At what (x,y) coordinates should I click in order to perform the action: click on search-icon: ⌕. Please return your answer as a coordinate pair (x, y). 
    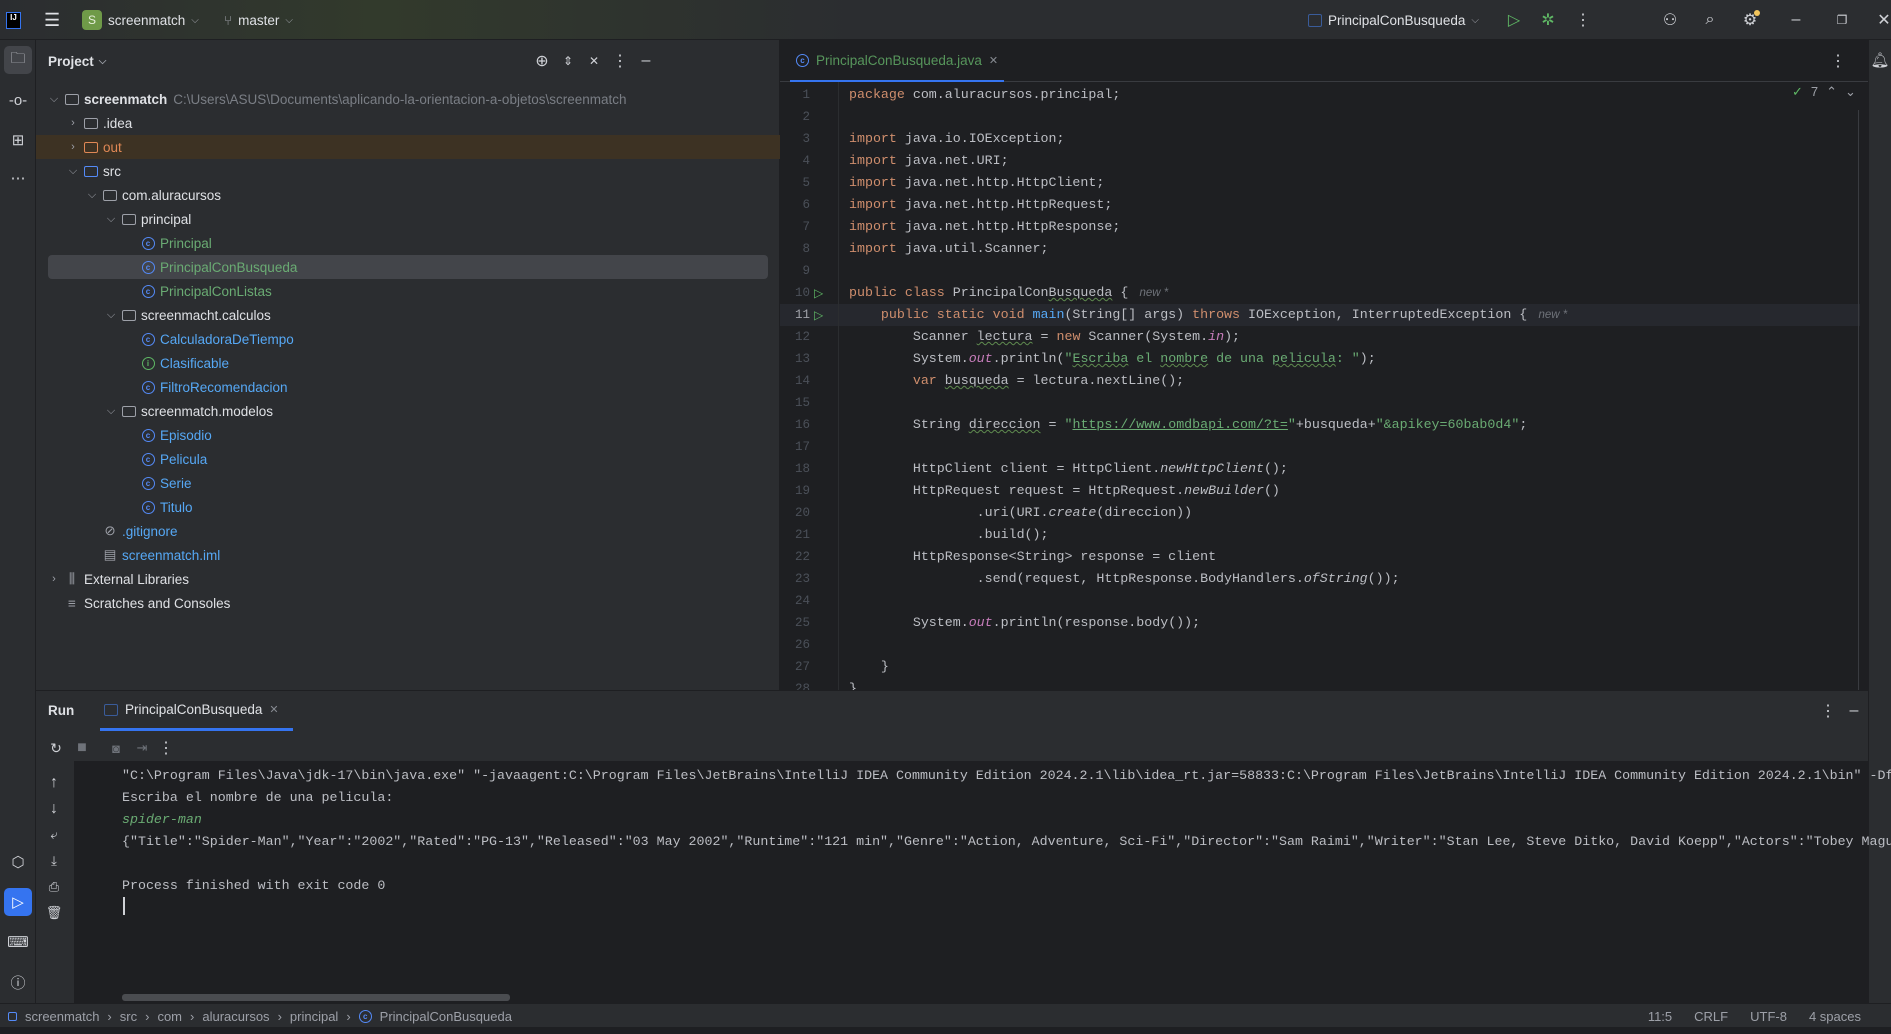
    Looking at the image, I should click on (1710, 20).